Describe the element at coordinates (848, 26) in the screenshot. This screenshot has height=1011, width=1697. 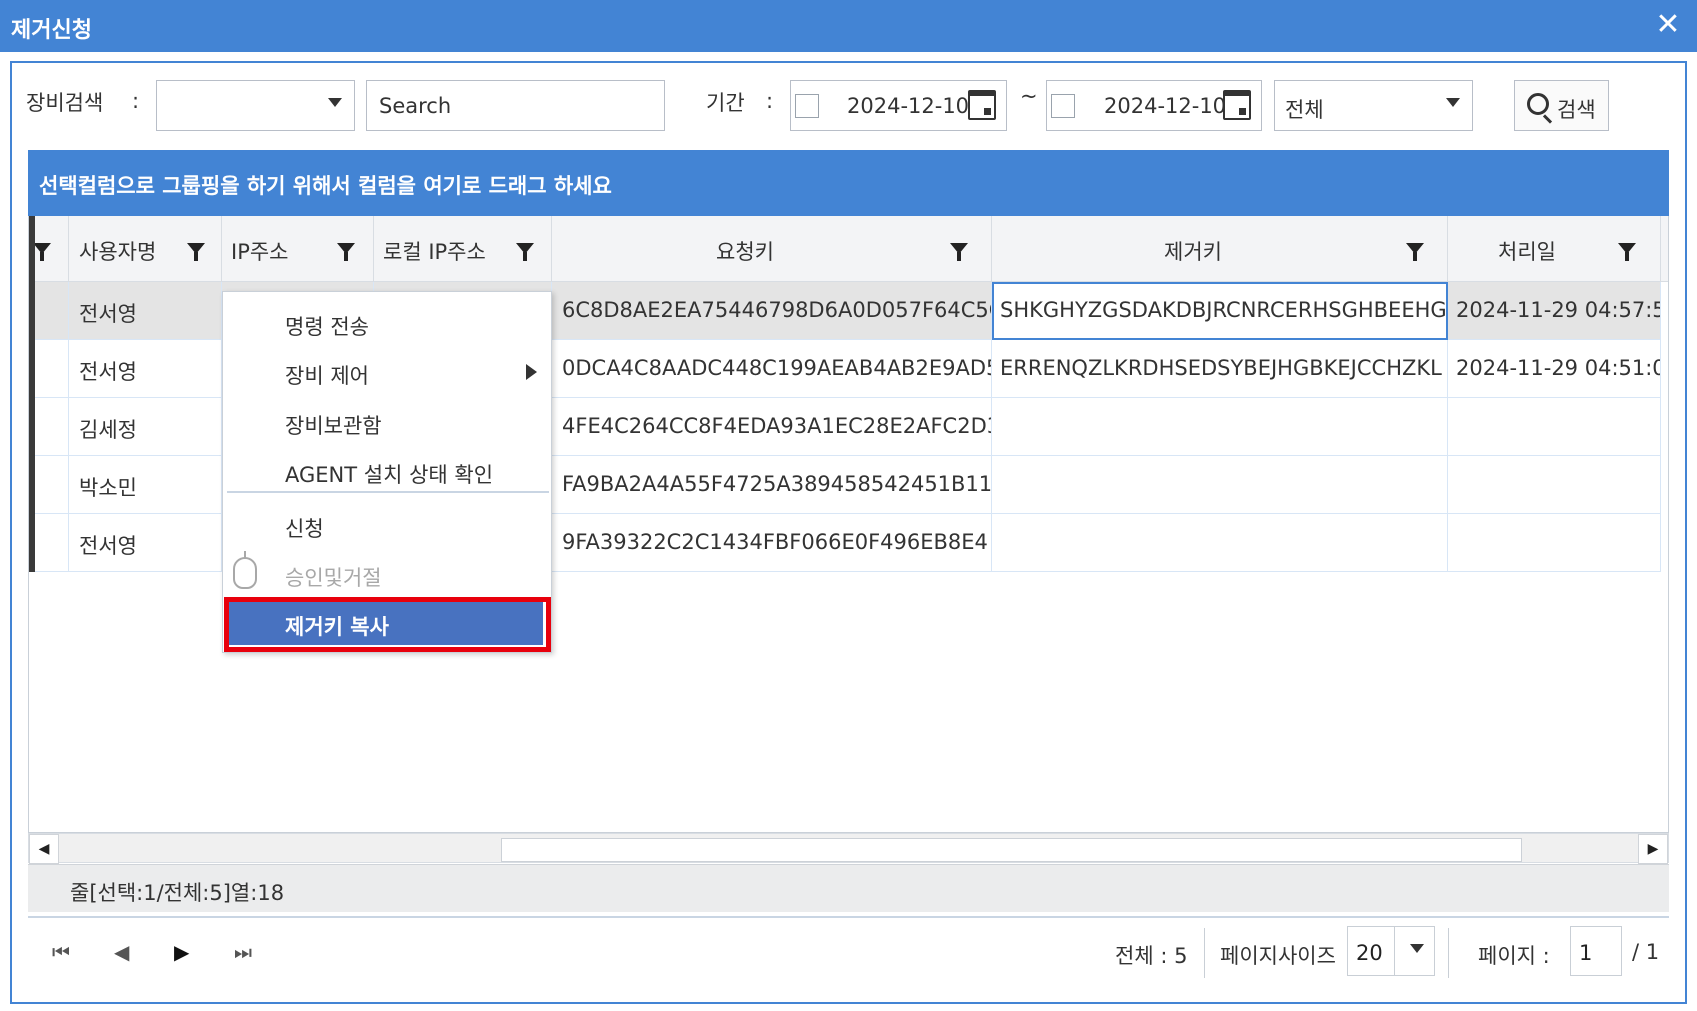
I see `title-bar: 제거신청 ✕` at that location.